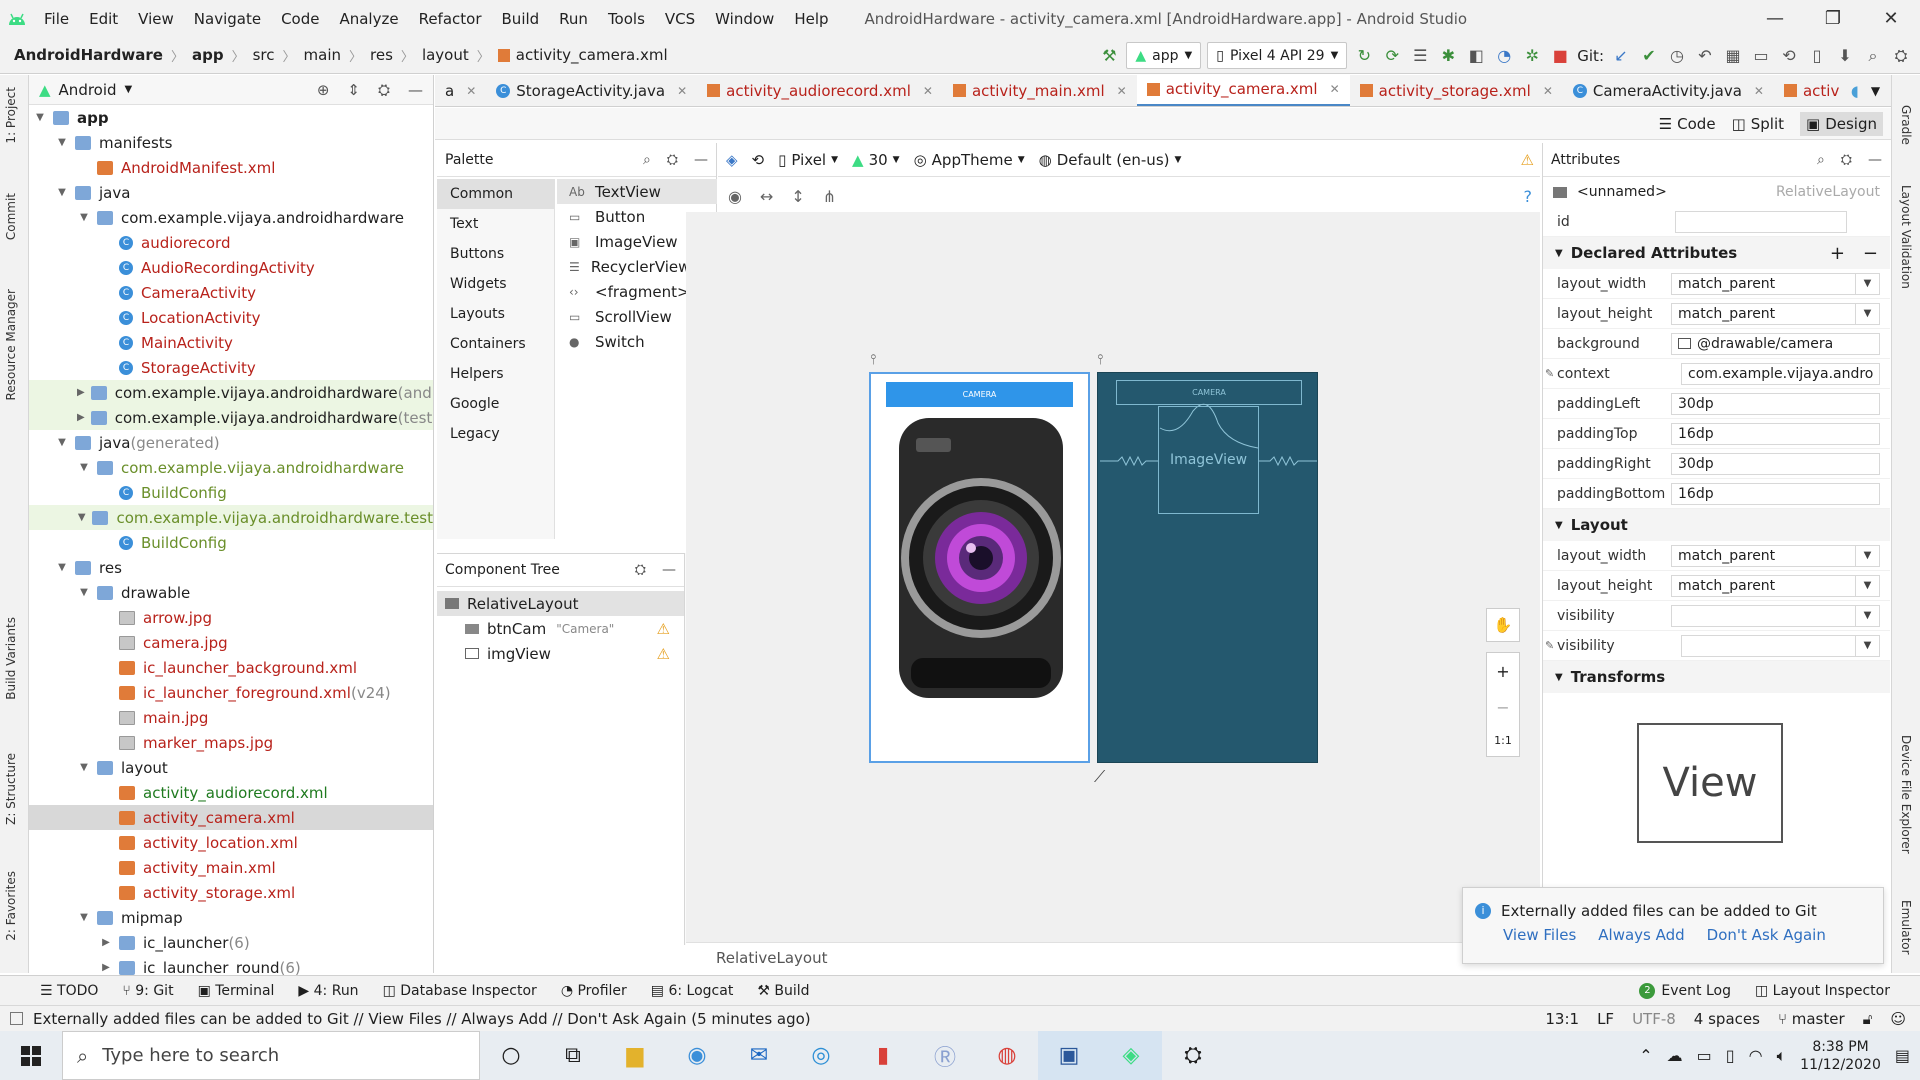 The width and height of the screenshot is (1920, 1080). I want to click on editor-tab: activity_main.xml ✕, so click(1040, 90).